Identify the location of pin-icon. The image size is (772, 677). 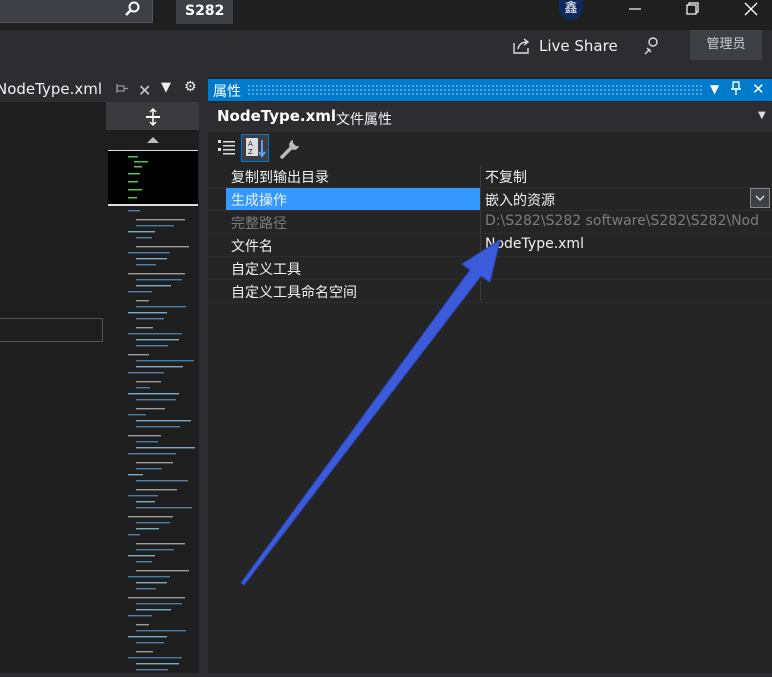
(122, 89).